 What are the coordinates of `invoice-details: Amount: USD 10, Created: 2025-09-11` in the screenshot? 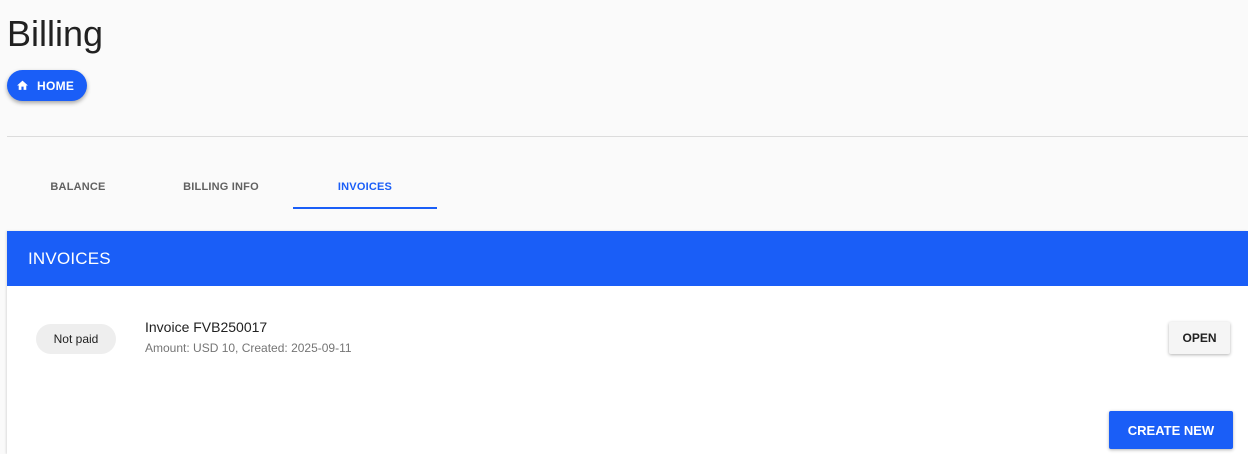 It's located at (248, 348).